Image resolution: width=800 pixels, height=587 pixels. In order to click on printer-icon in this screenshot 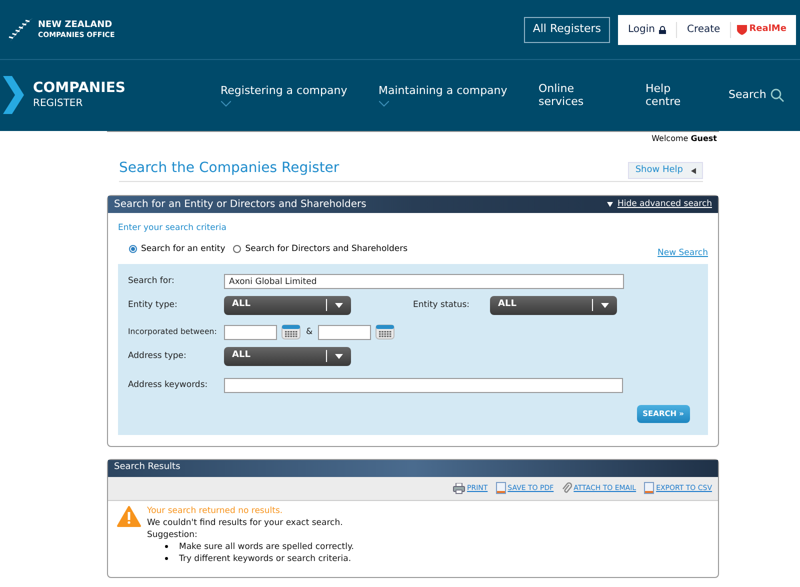, I will do `click(458, 488)`.